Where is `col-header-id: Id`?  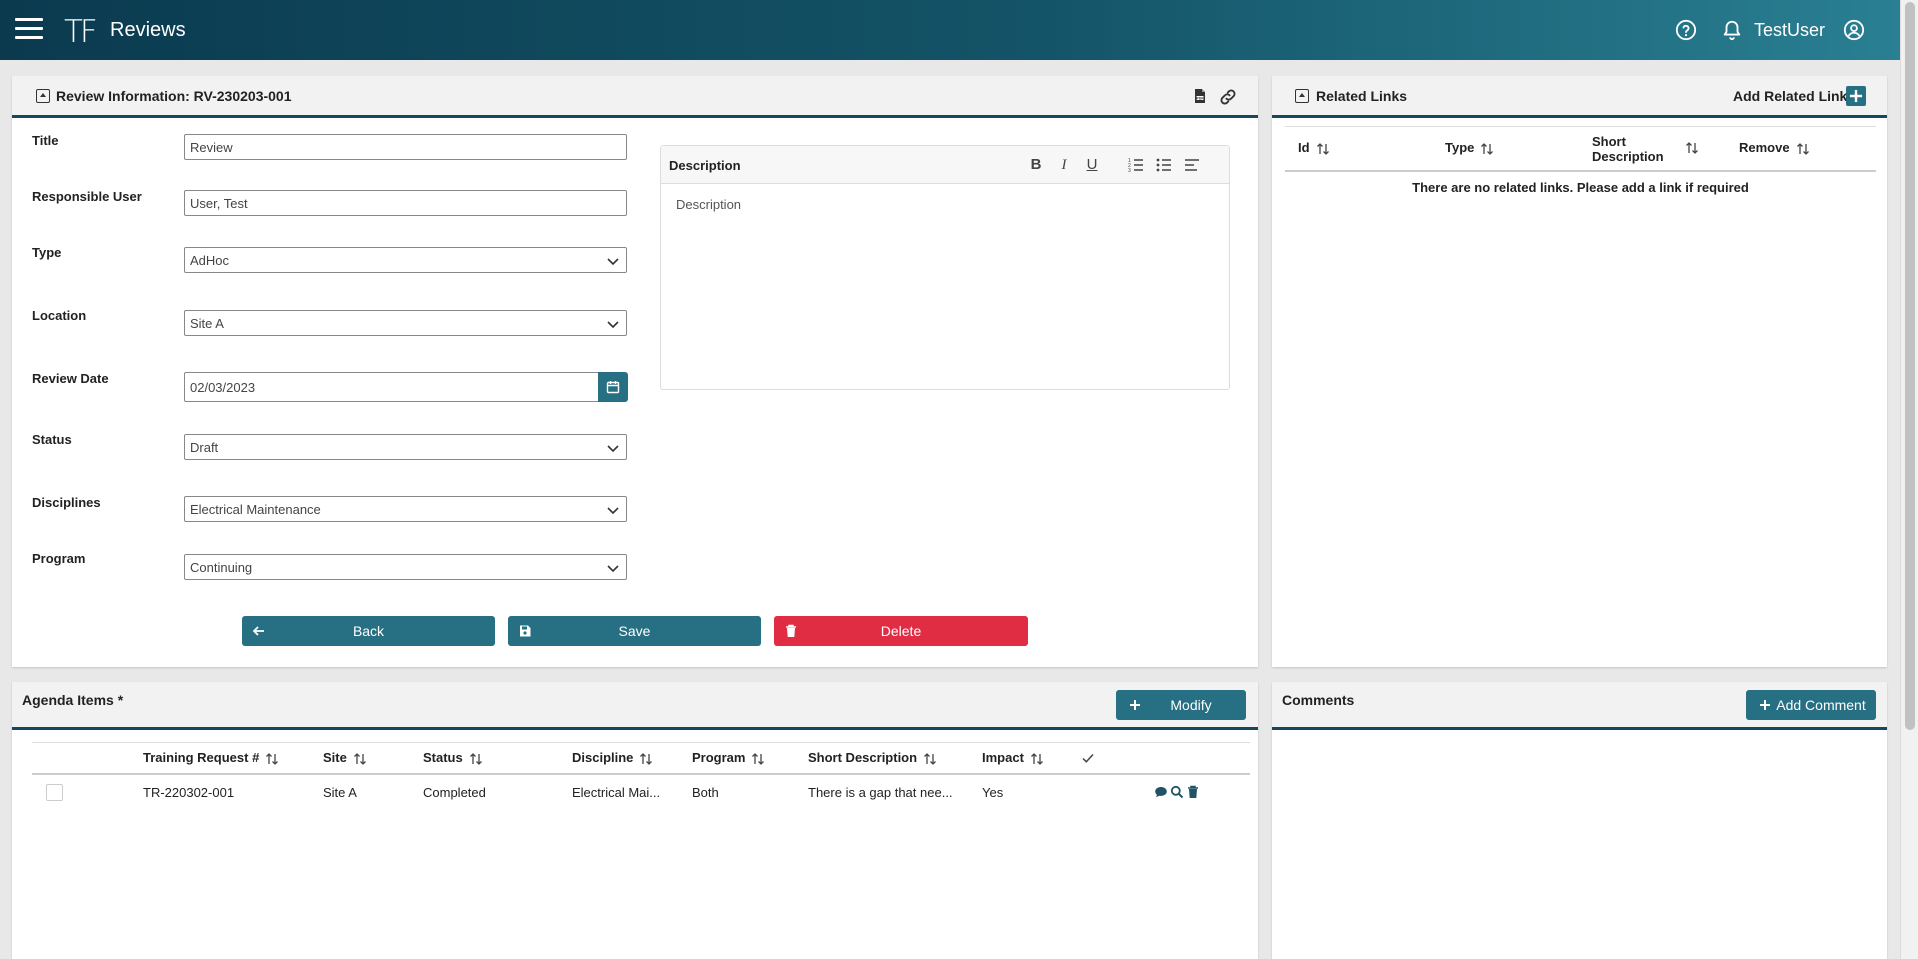
col-header-id: Id is located at coordinates (1314, 148).